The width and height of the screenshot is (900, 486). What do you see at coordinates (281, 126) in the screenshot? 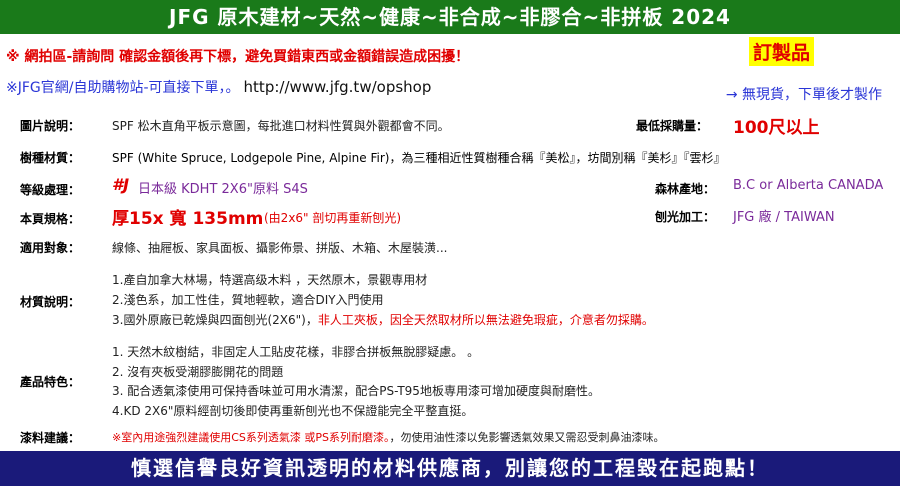
I see `image-value: SPF 松木直角平板示意圖，每批進口材料性質與外觀都會不同。` at bounding box center [281, 126].